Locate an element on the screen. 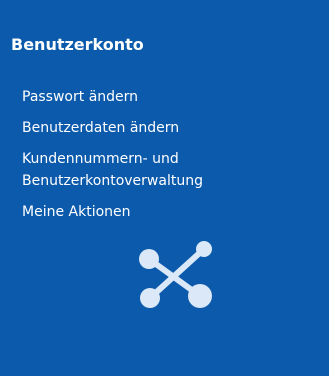  menu-item-change-user-data: Benutzerdaten ändern is located at coordinates (167, 128).